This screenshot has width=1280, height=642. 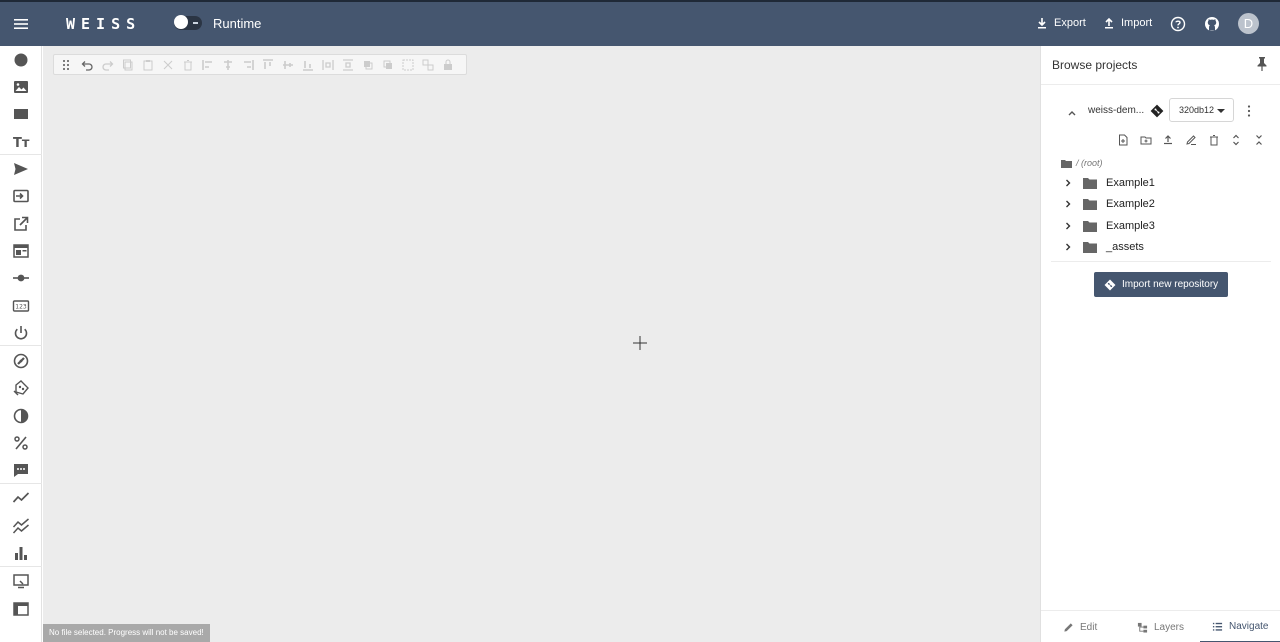 I want to click on circle-shape-icon, so click(x=21, y=60).